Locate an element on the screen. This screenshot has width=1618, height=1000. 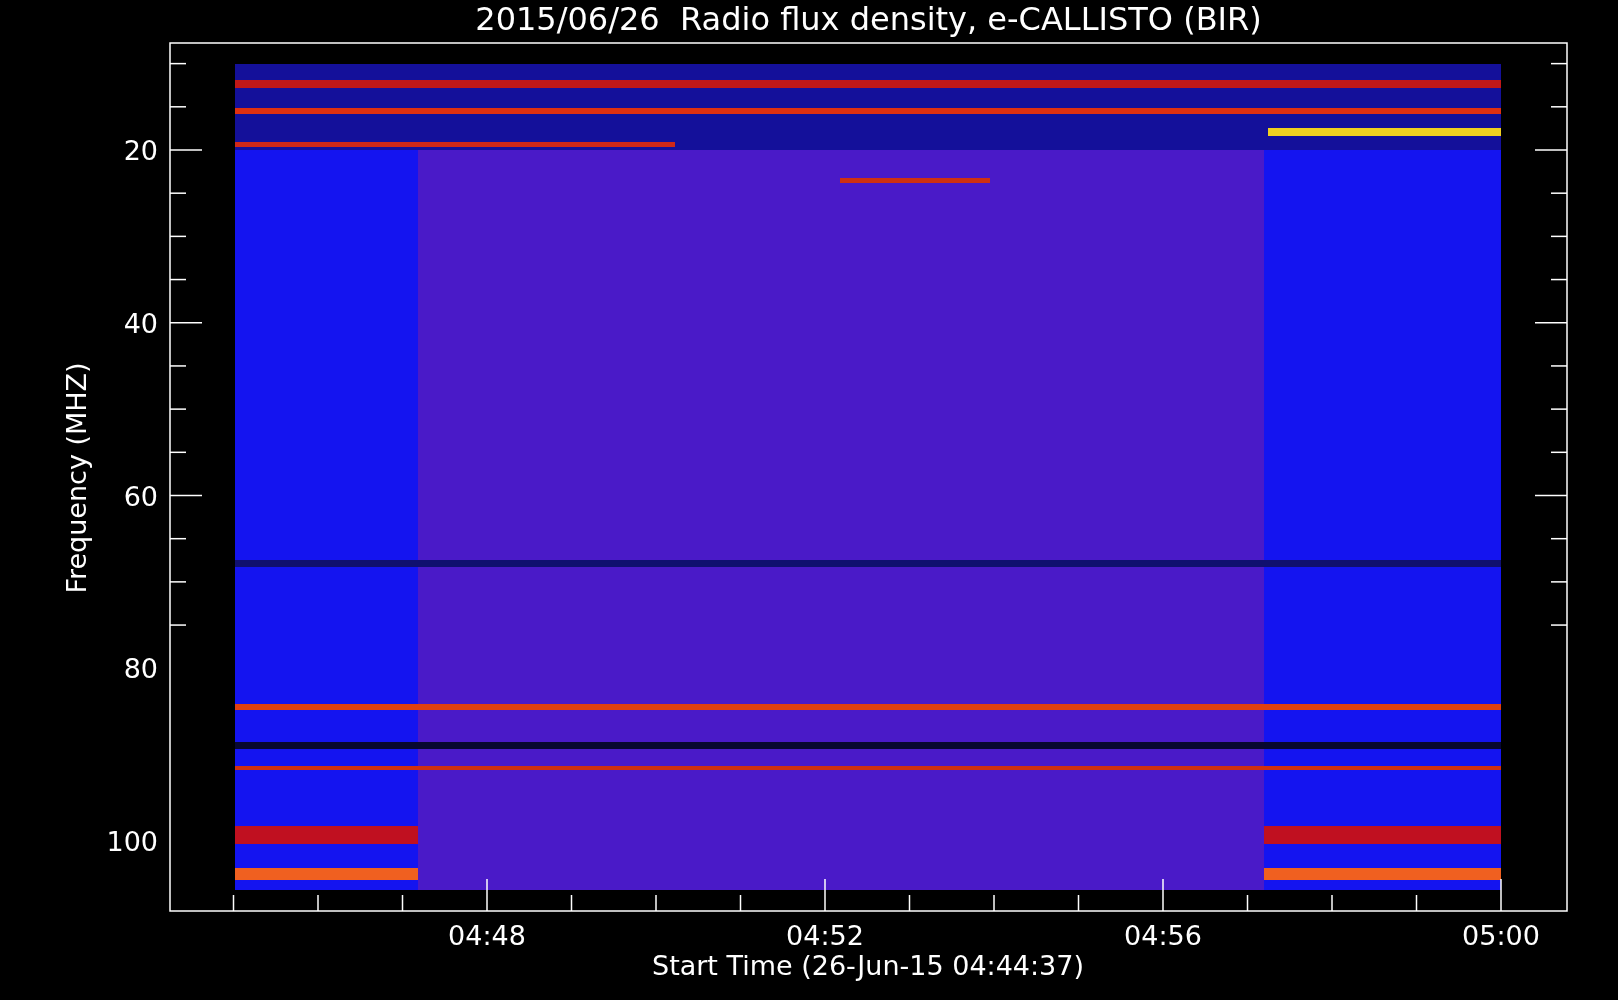
x-tick-label: 05:00 is located at coordinates (1501, 935).